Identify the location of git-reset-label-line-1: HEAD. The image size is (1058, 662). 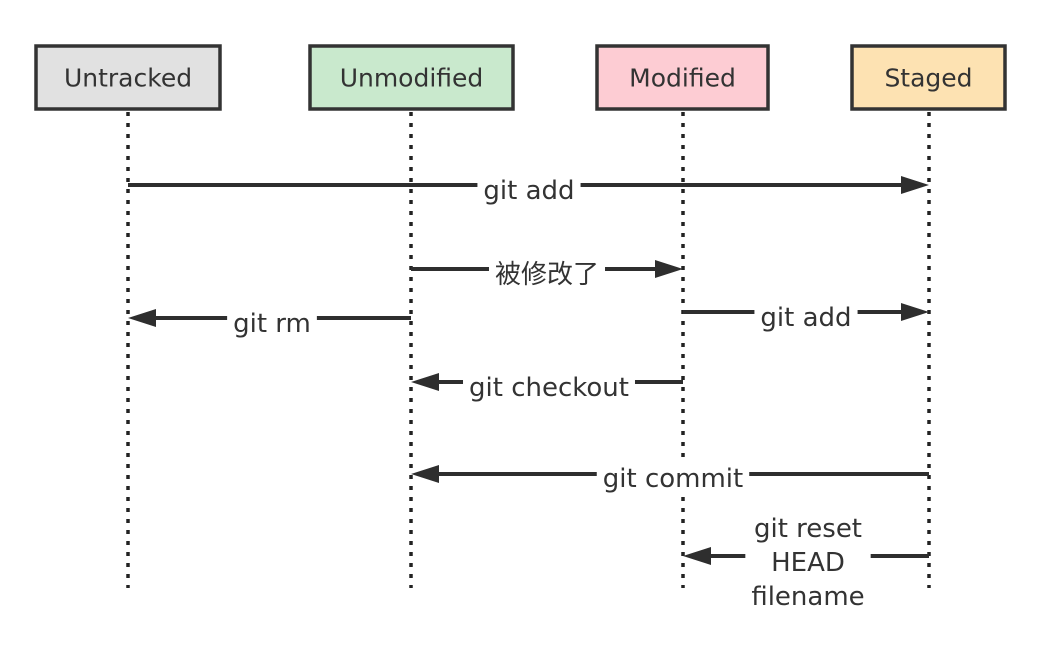
(808, 563).